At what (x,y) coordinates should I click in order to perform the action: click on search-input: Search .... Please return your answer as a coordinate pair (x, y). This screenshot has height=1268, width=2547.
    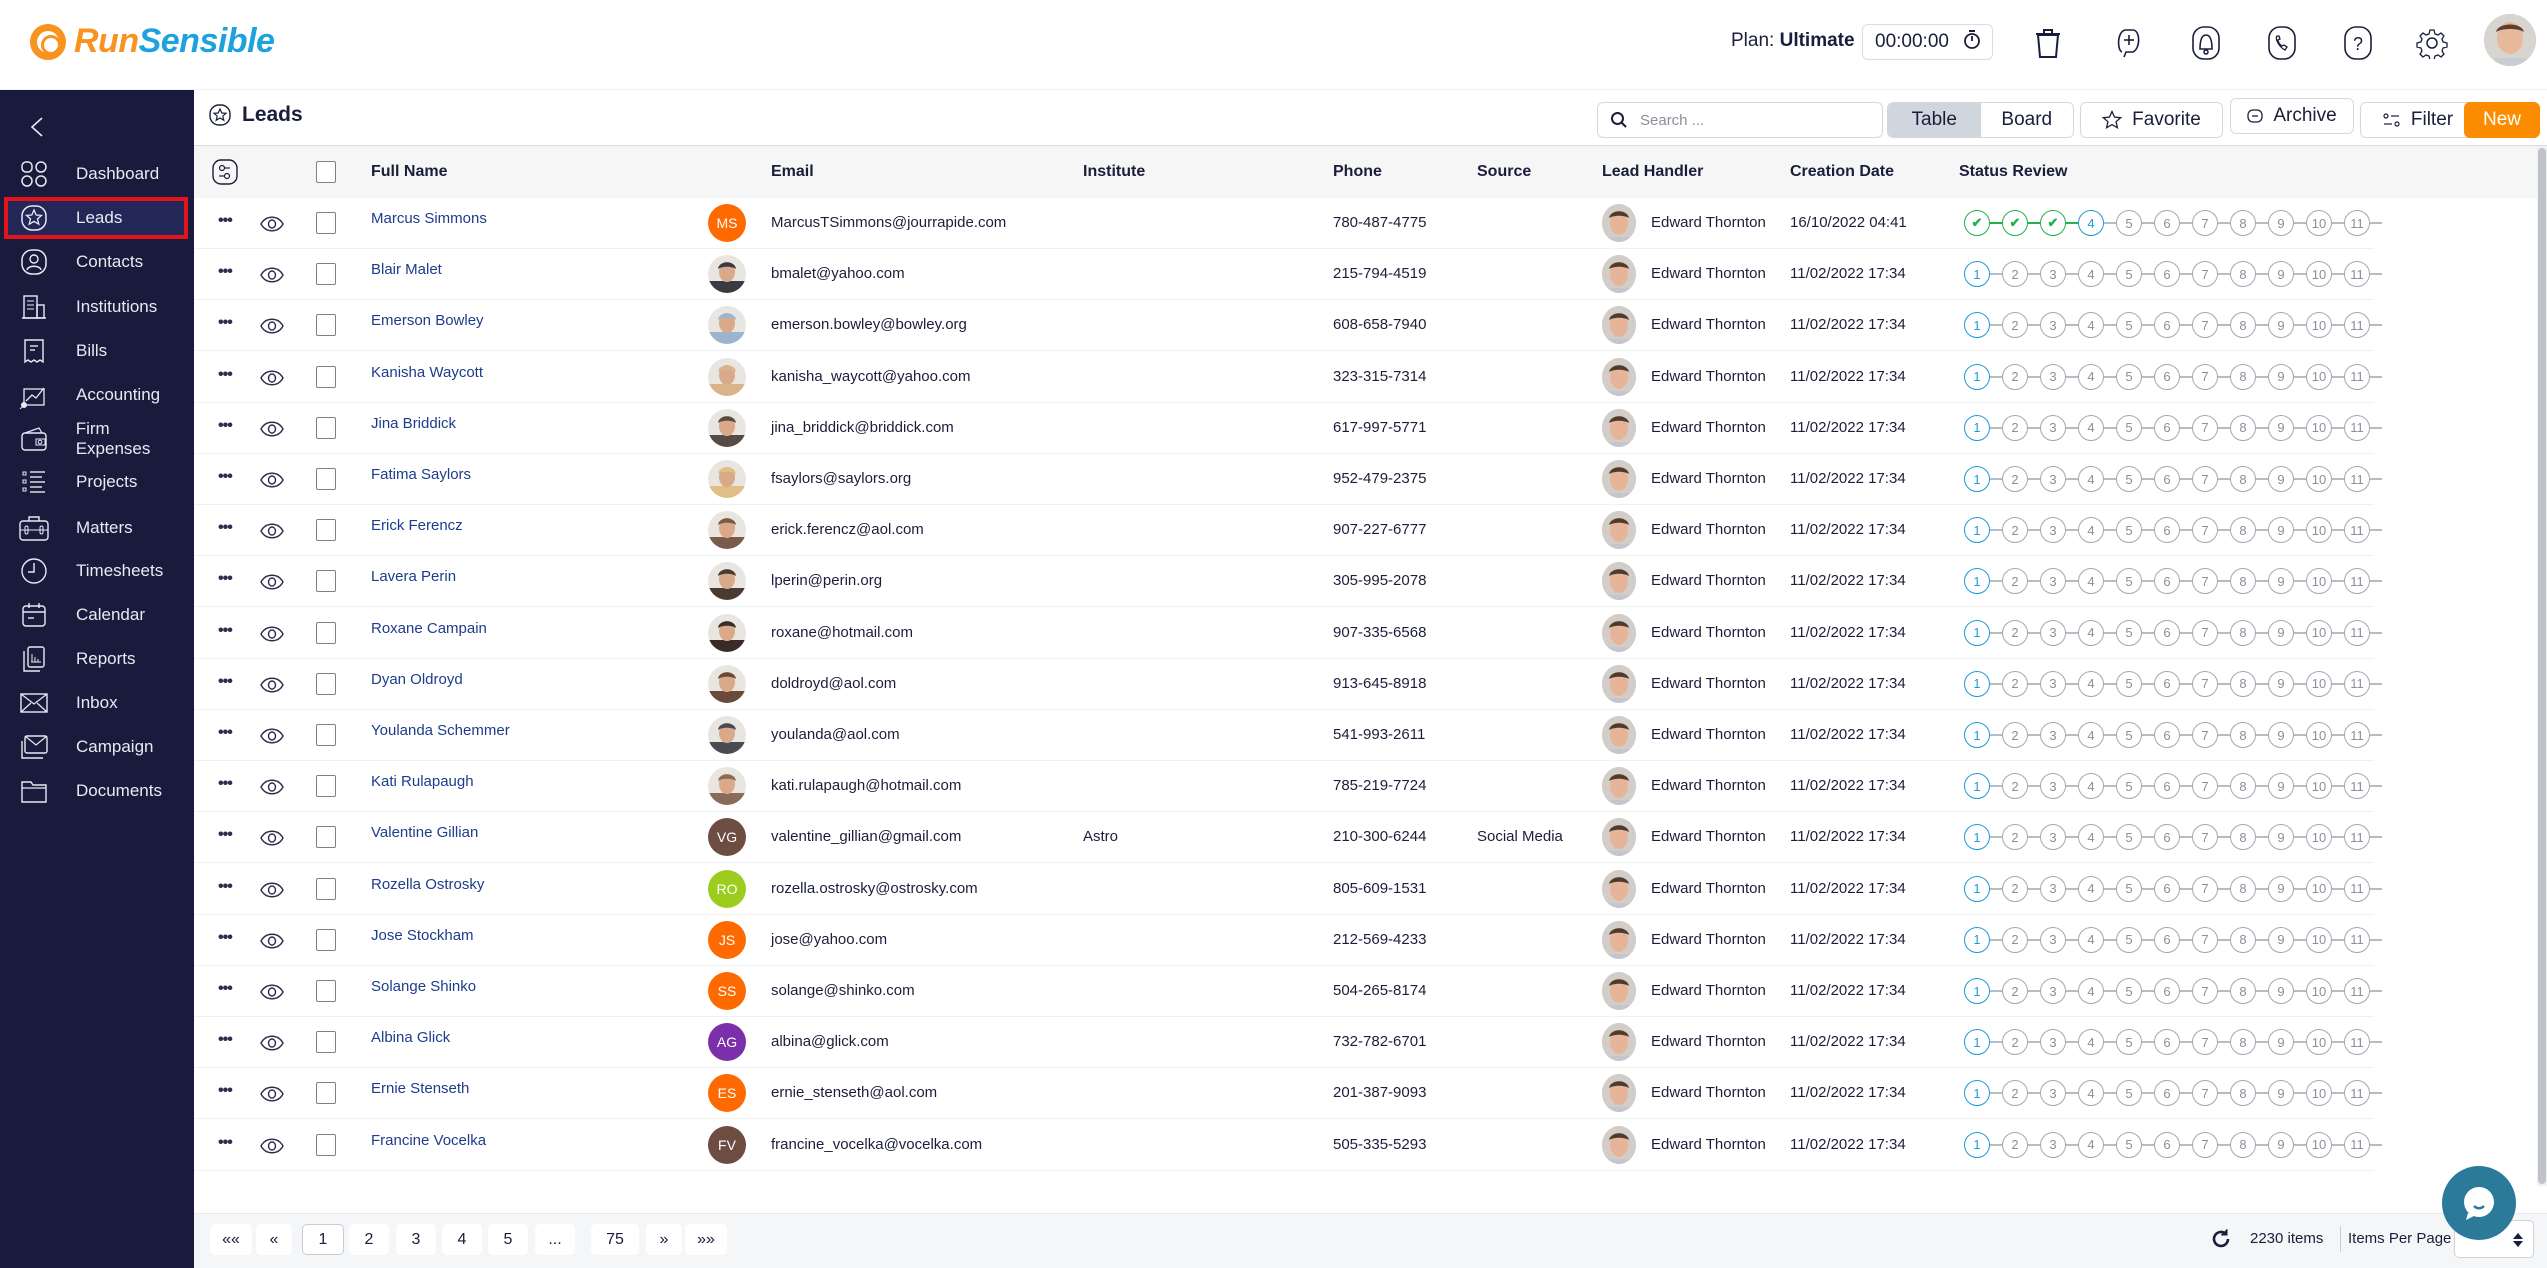
    Looking at the image, I should click on (1740, 120).